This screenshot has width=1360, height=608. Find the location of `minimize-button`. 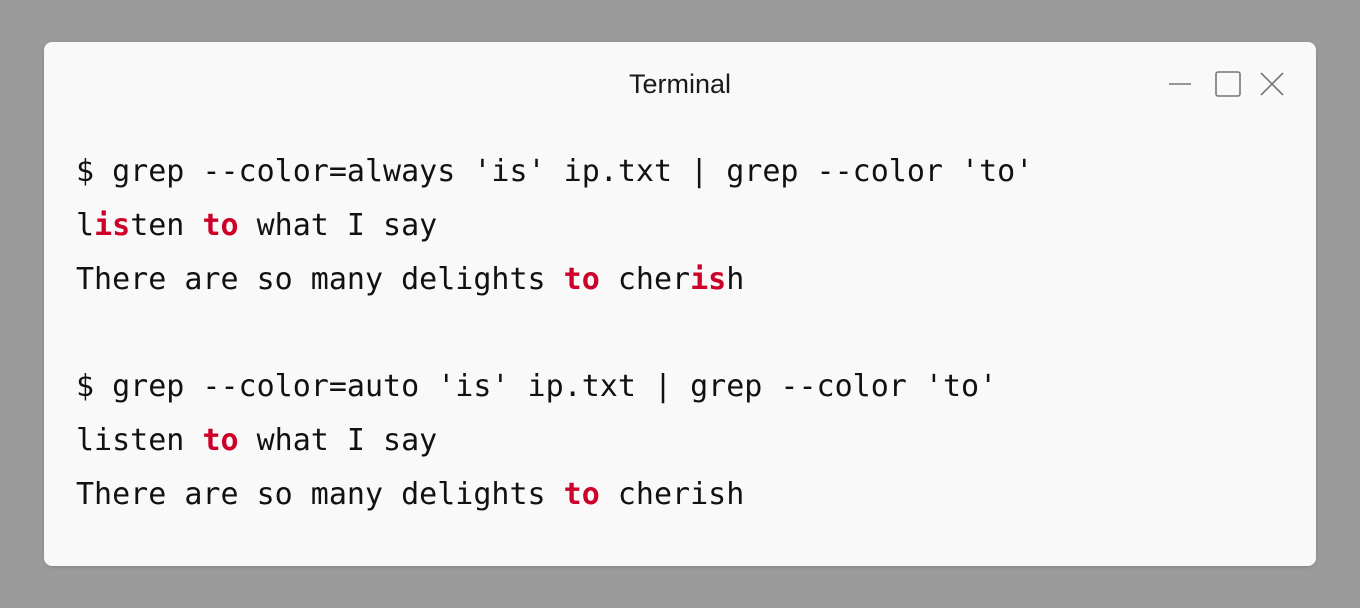

minimize-button is located at coordinates (1180, 86).